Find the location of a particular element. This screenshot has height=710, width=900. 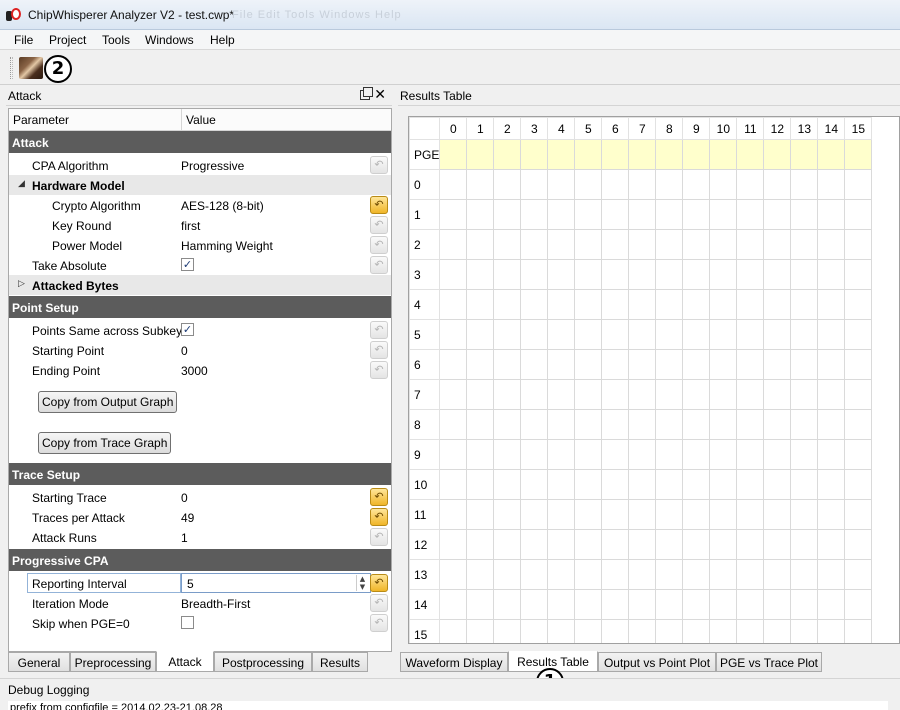

column-header: 10 is located at coordinates (723, 128).